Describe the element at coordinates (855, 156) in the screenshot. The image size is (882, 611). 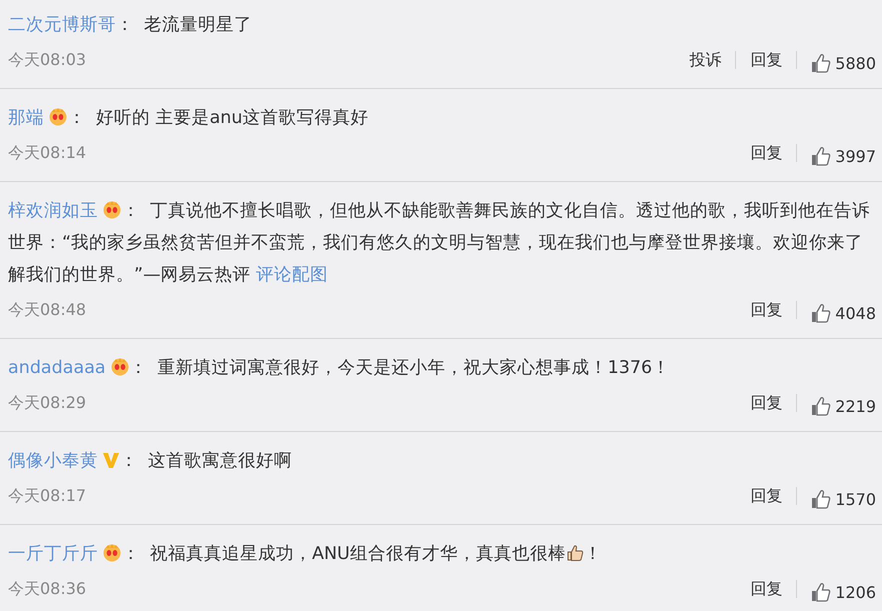
I see `like-count: 3997` at that location.